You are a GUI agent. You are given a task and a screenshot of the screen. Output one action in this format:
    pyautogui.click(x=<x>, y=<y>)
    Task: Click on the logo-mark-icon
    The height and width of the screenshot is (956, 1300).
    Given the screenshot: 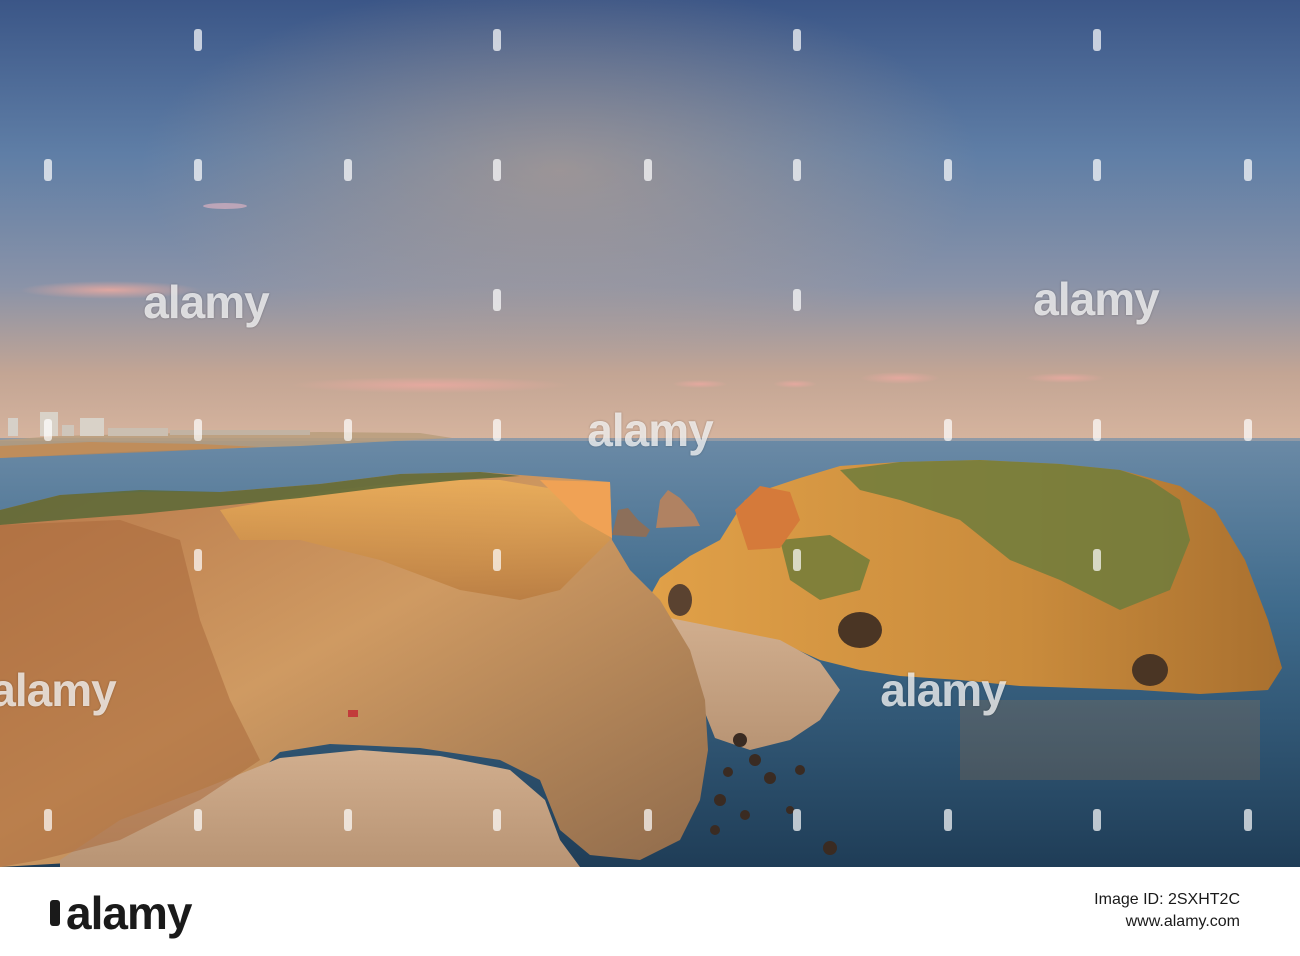 What is the action you would take?
    pyautogui.click(x=55, y=913)
    